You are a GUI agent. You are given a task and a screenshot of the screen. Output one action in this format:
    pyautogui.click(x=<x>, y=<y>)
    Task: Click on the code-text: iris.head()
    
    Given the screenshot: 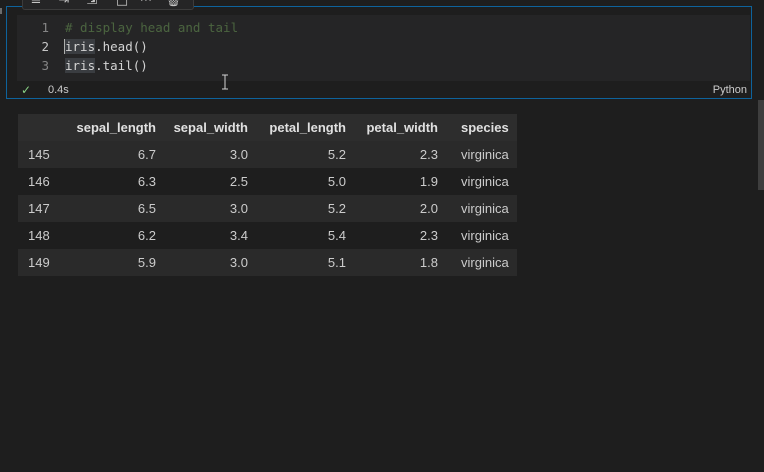 What is the action you would take?
    pyautogui.click(x=106, y=46)
    